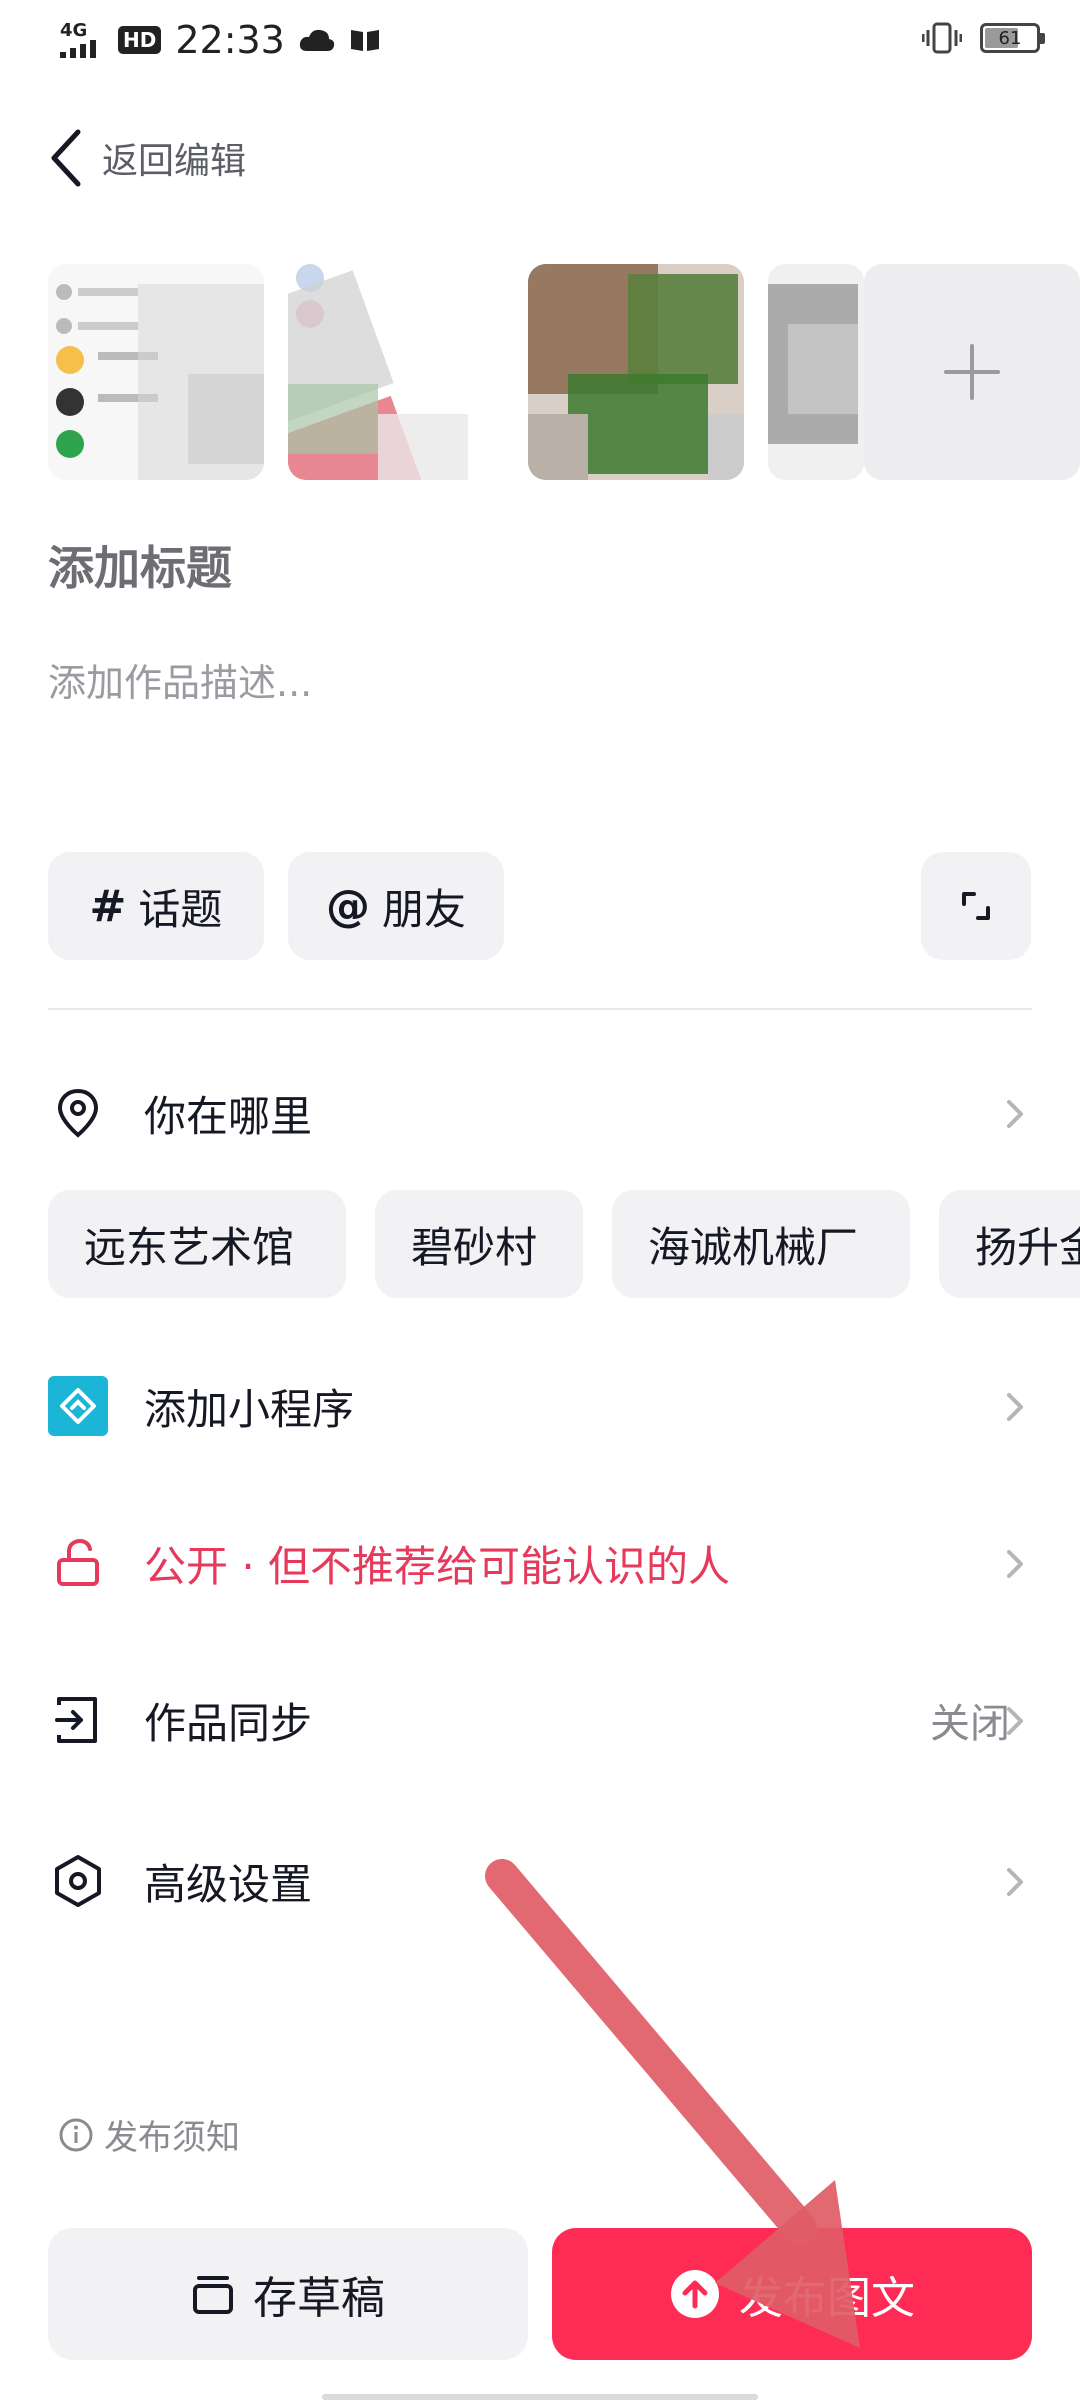 This screenshot has height=2408, width=1080. I want to click on cloud-icon, so click(317, 40).